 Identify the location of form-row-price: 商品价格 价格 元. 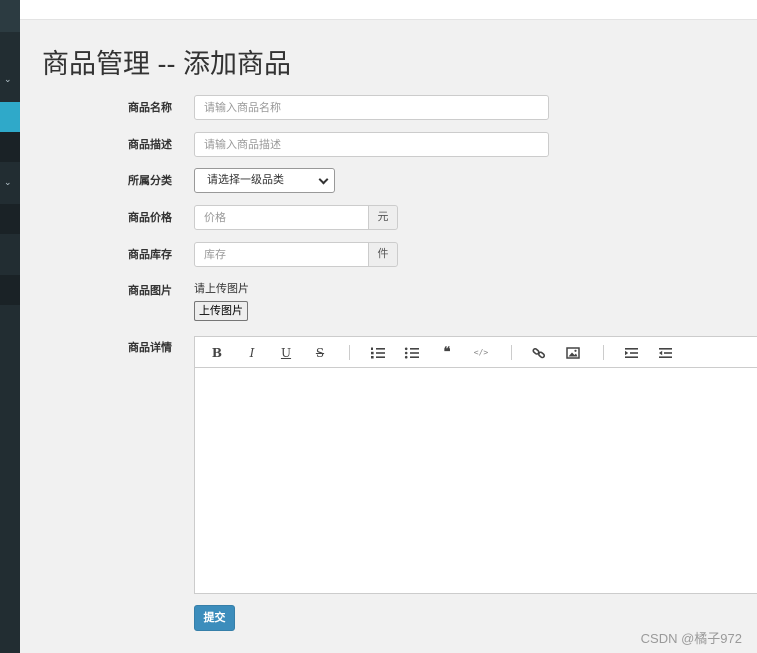
(388, 218).